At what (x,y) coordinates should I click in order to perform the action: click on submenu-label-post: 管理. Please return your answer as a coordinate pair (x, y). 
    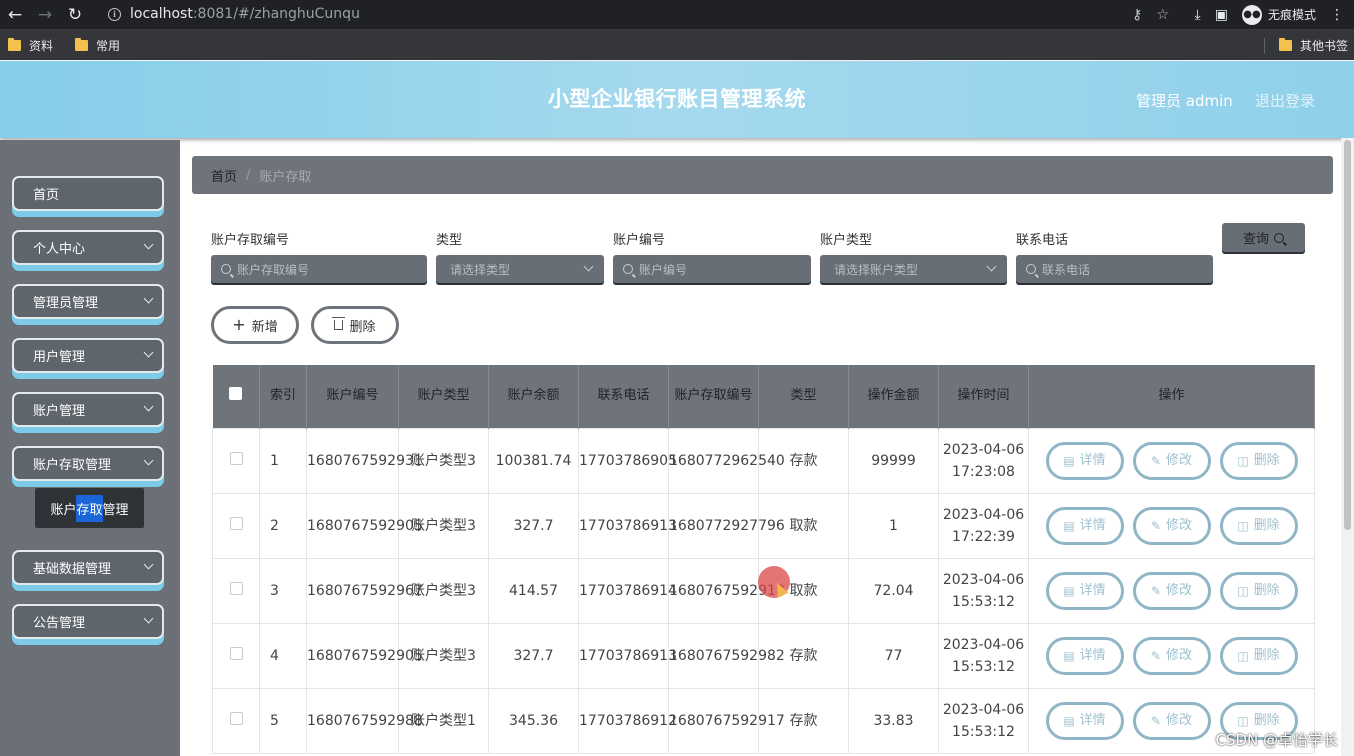
    Looking at the image, I should click on (115, 510).